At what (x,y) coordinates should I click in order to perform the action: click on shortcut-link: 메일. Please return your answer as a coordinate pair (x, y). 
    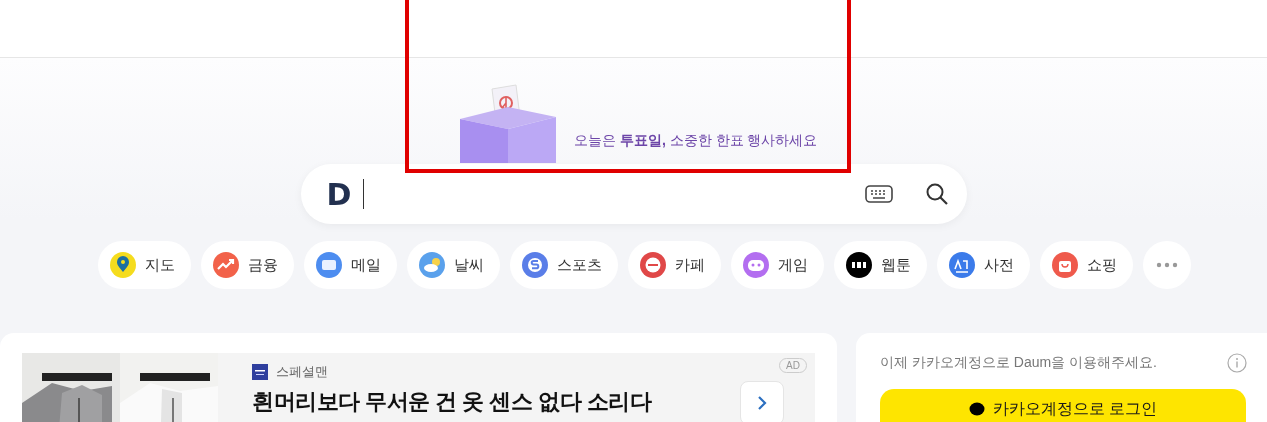
    Looking at the image, I should click on (350, 265).